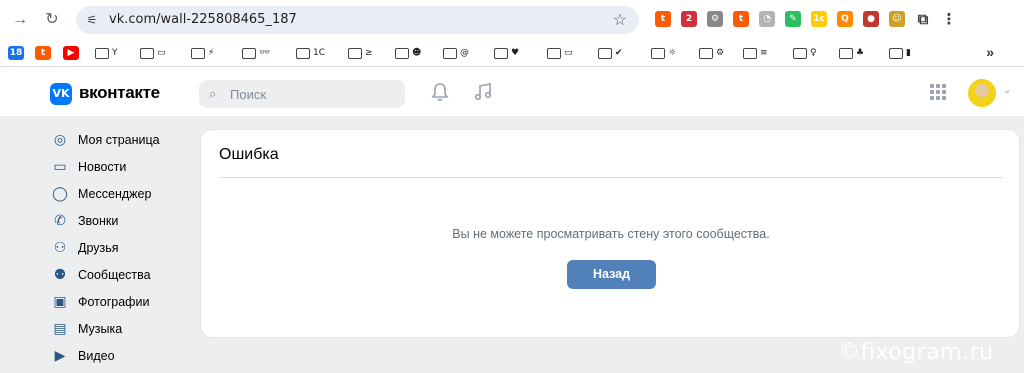 The width and height of the screenshot is (1024, 373). Describe the element at coordinates (767, 19) in the screenshot. I see `ext-puzzle-grey-icon: ◔` at that location.